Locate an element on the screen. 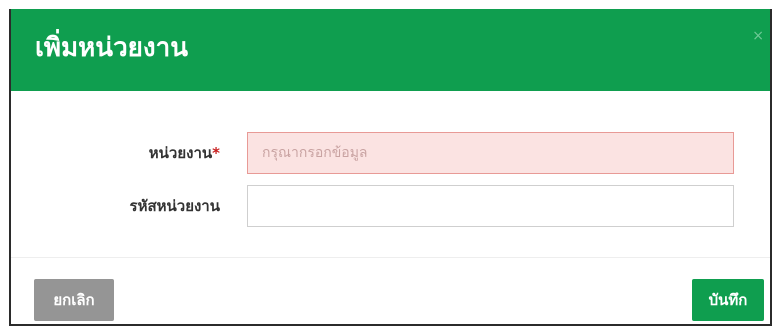 Image resolution: width=779 pixels, height=335 pixels. department-code-input is located at coordinates (490, 206).